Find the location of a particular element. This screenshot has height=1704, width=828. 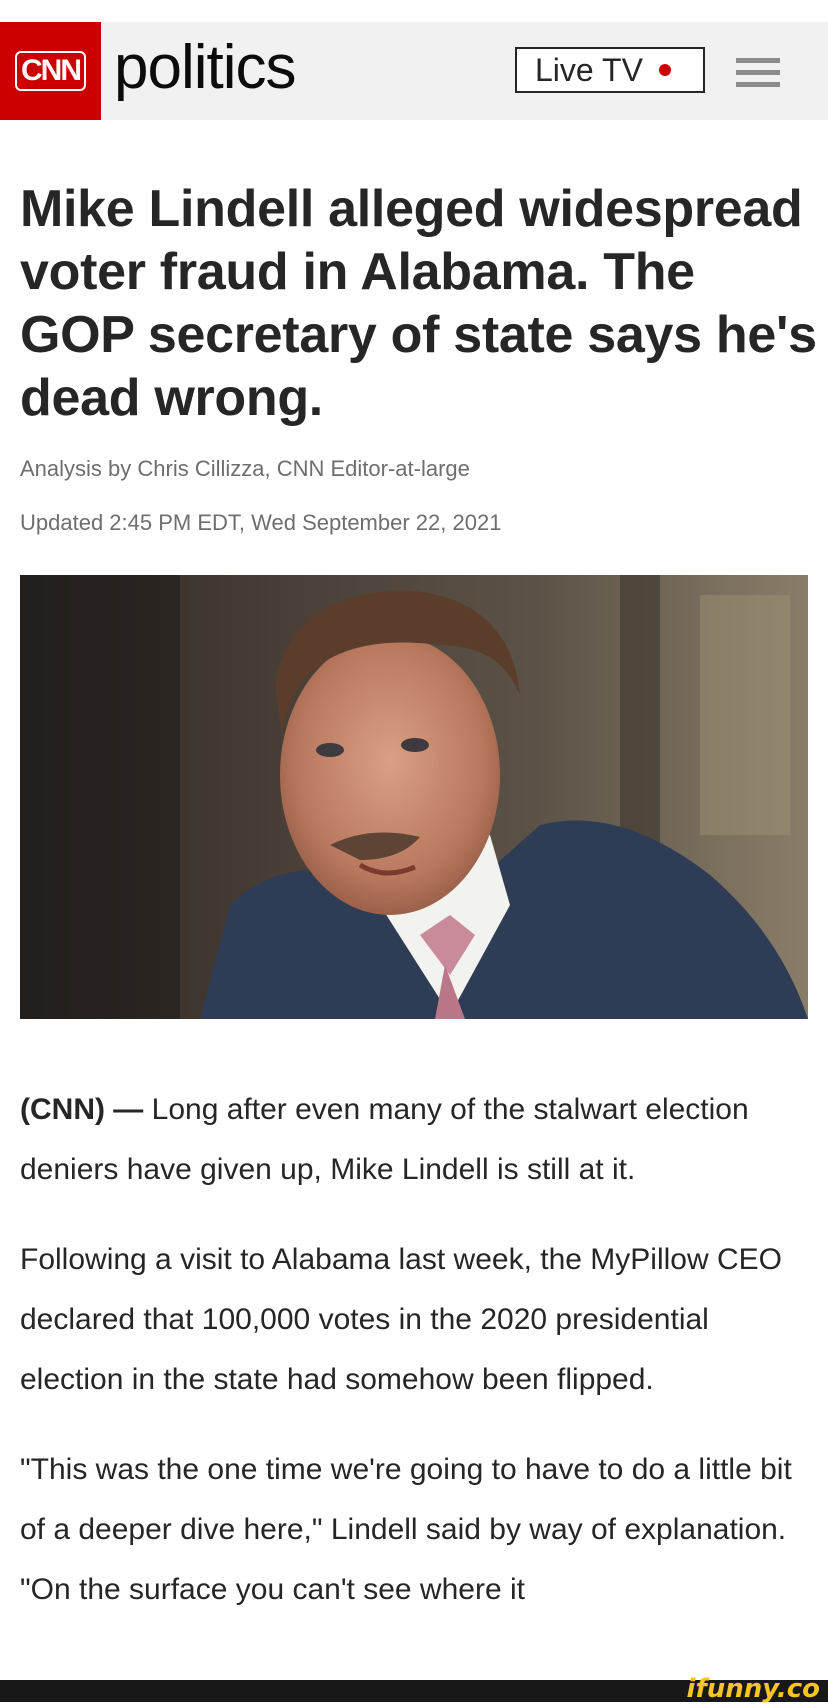

dateline: (CNN) — is located at coordinates (82, 1109).